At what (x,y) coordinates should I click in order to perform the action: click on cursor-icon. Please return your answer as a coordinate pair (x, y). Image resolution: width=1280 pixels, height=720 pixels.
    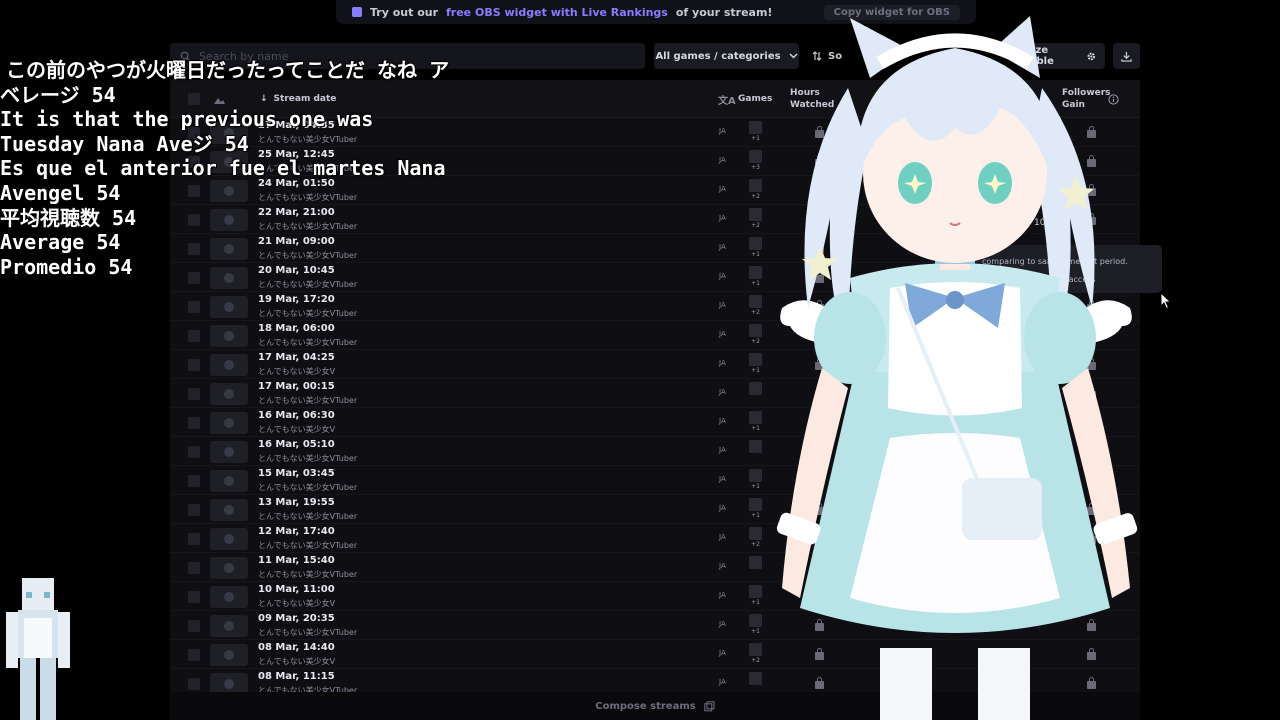
    Looking at the image, I should click on (1166, 301).